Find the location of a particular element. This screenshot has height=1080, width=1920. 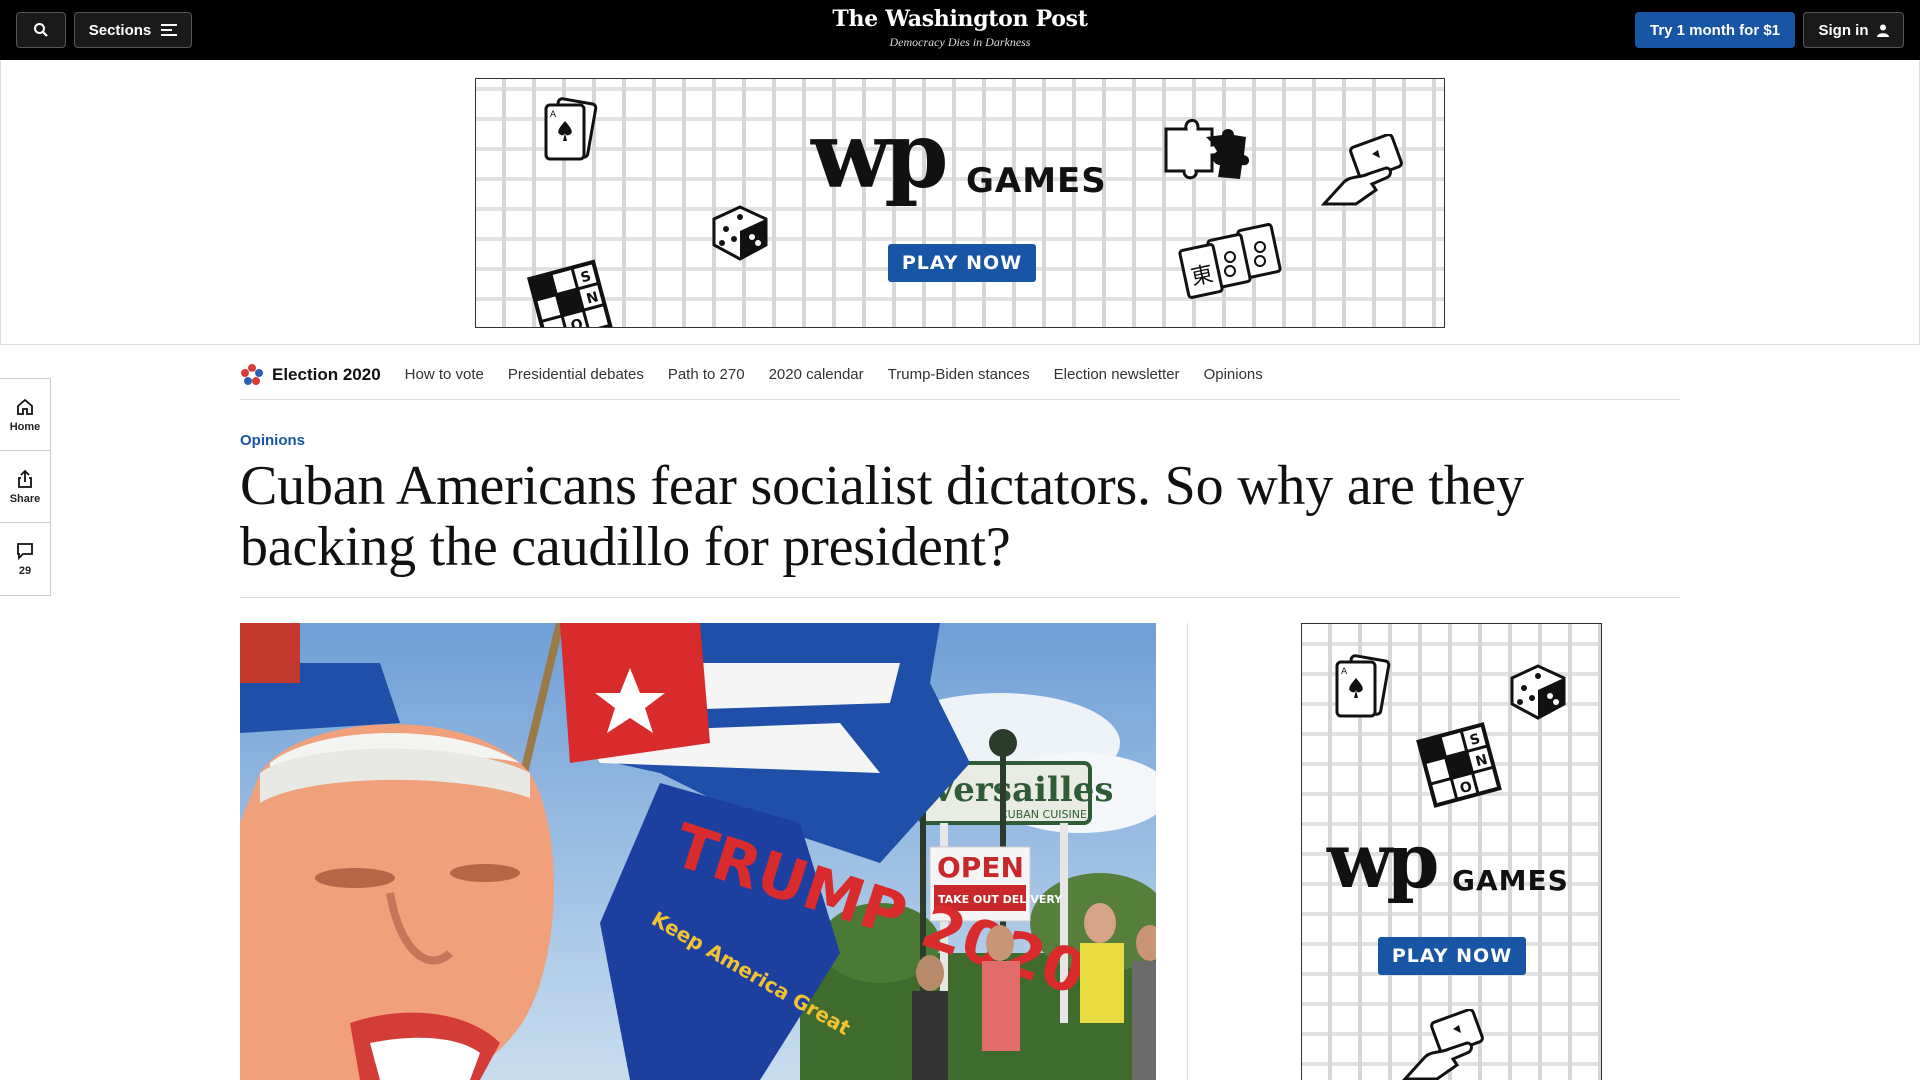

nav-link-election-newsletter: Election newsletter is located at coordinates (1117, 374).